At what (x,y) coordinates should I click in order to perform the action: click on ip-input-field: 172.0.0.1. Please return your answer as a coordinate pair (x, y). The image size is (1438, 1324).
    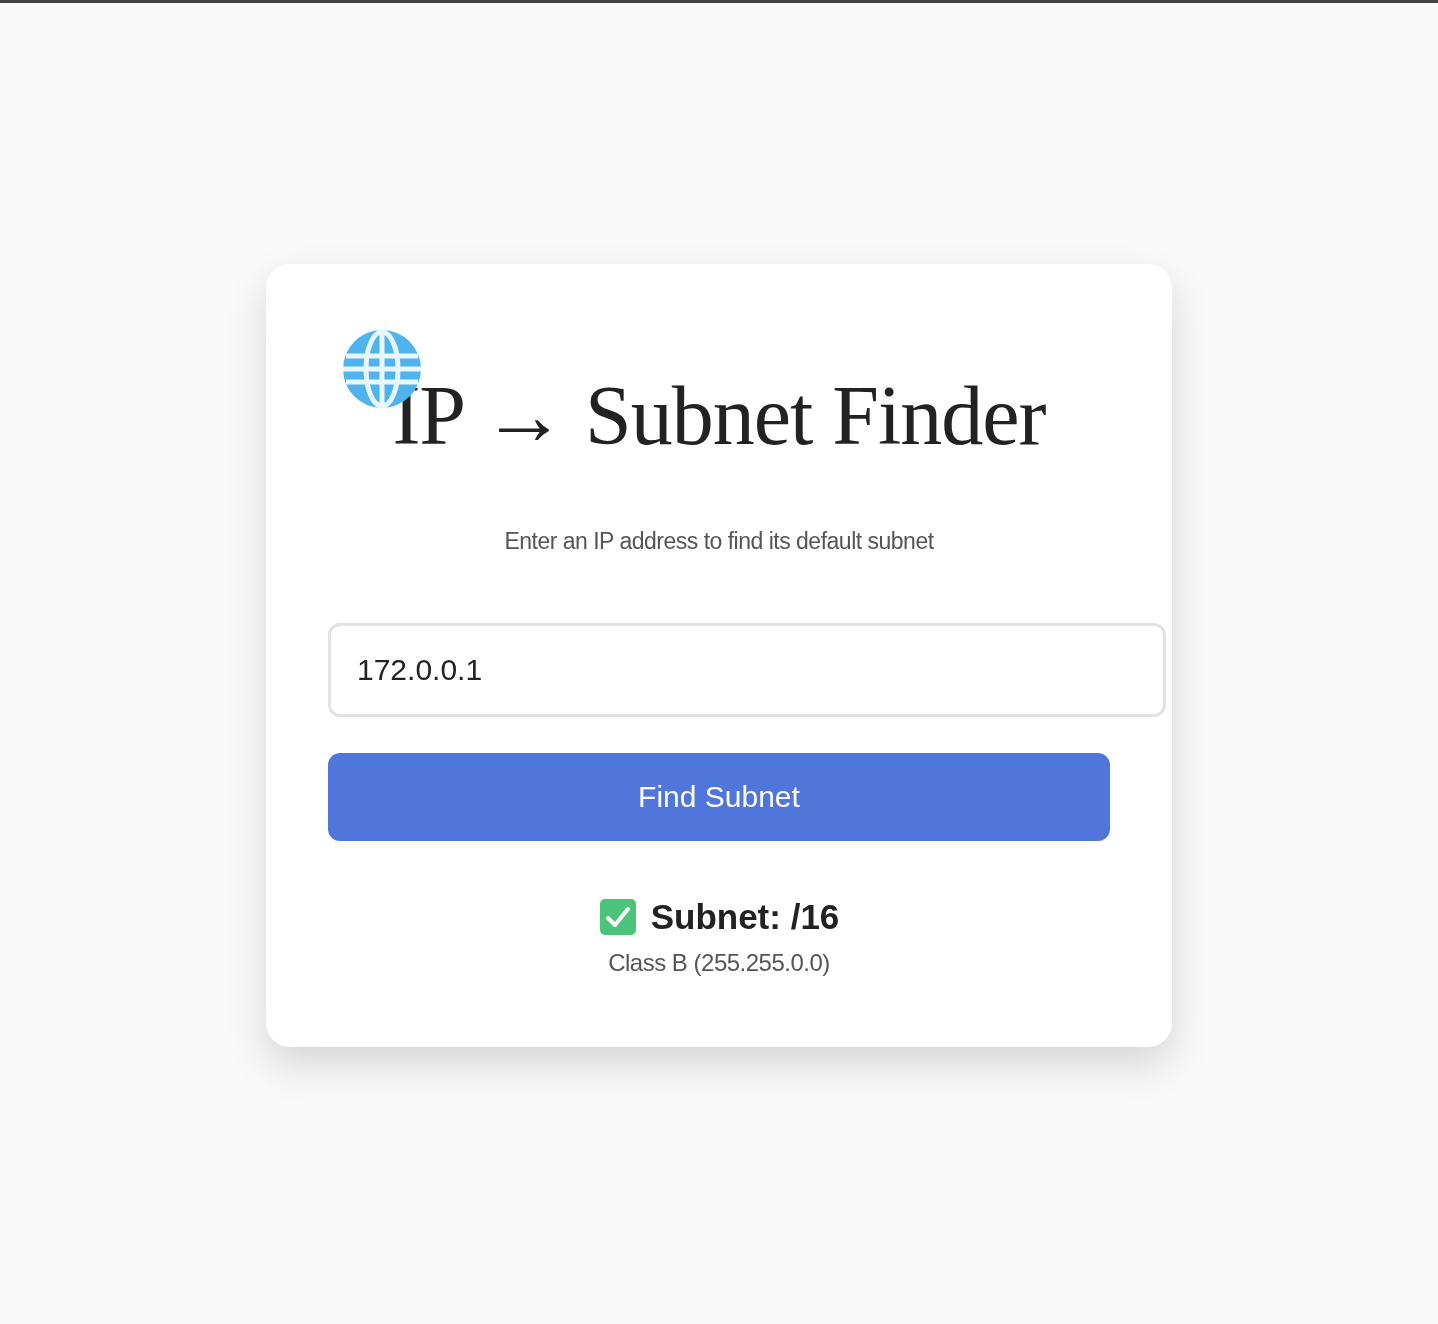
    Looking at the image, I should click on (747, 669).